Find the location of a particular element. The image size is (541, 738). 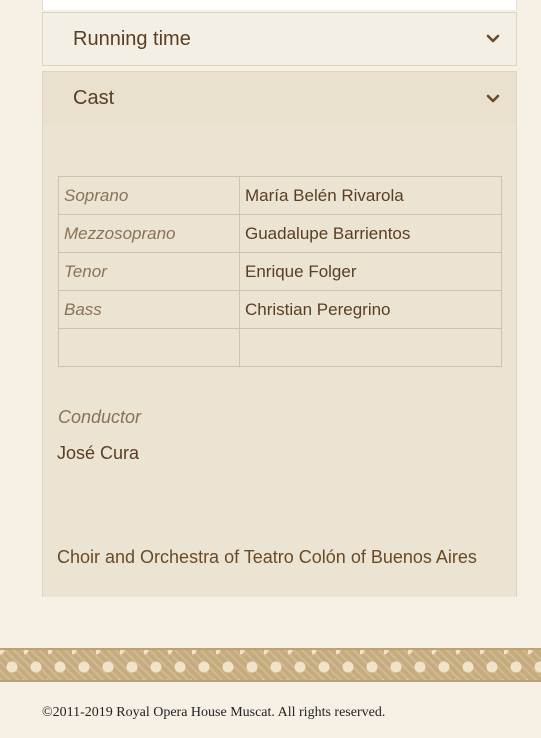

cast-role: Mezzosoprano is located at coordinates (149, 233).